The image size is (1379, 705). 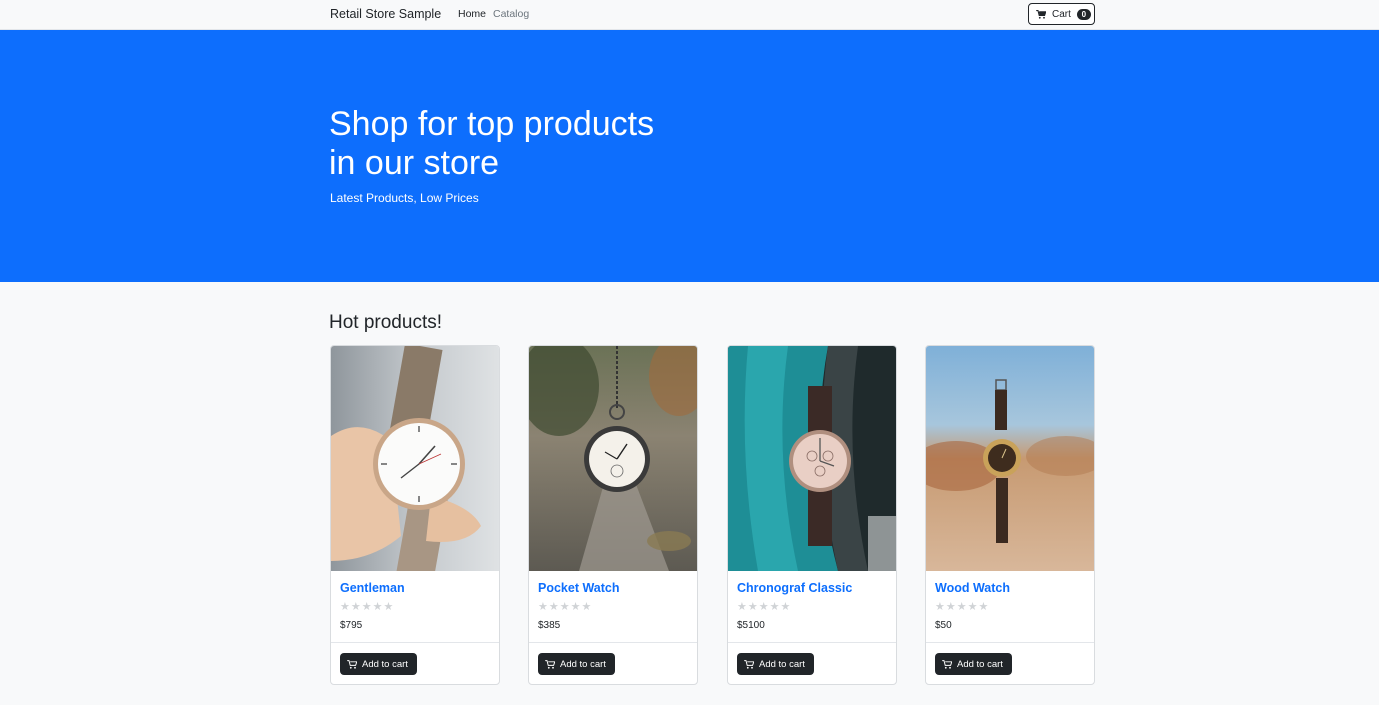 What do you see at coordinates (385, 322) in the screenshot?
I see `section-title: Hot products!` at bounding box center [385, 322].